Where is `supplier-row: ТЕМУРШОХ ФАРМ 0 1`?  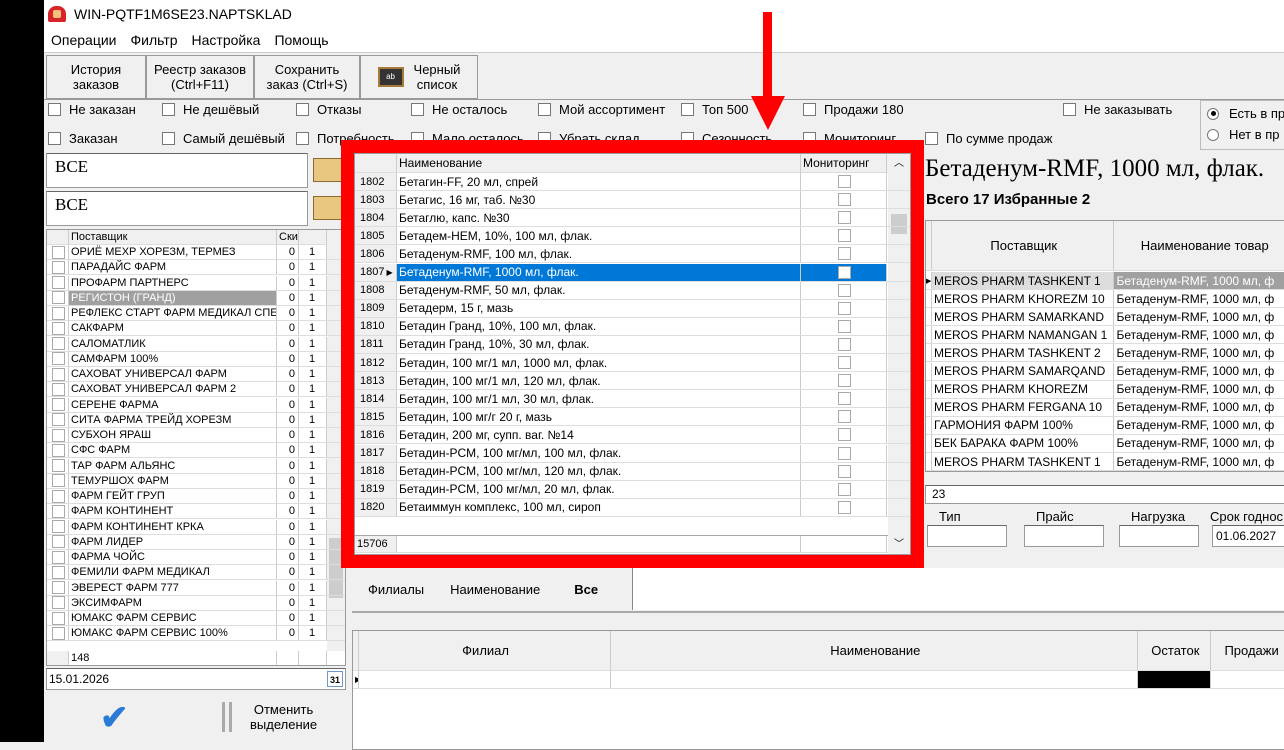
supplier-row: ТЕМУРШОХ ФАРМ 0 1 is located at coordinates (196, 481).